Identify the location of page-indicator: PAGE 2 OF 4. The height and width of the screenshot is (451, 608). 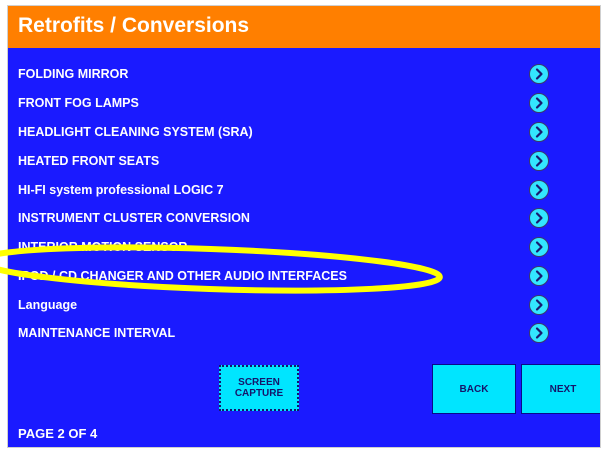
(58, 433).